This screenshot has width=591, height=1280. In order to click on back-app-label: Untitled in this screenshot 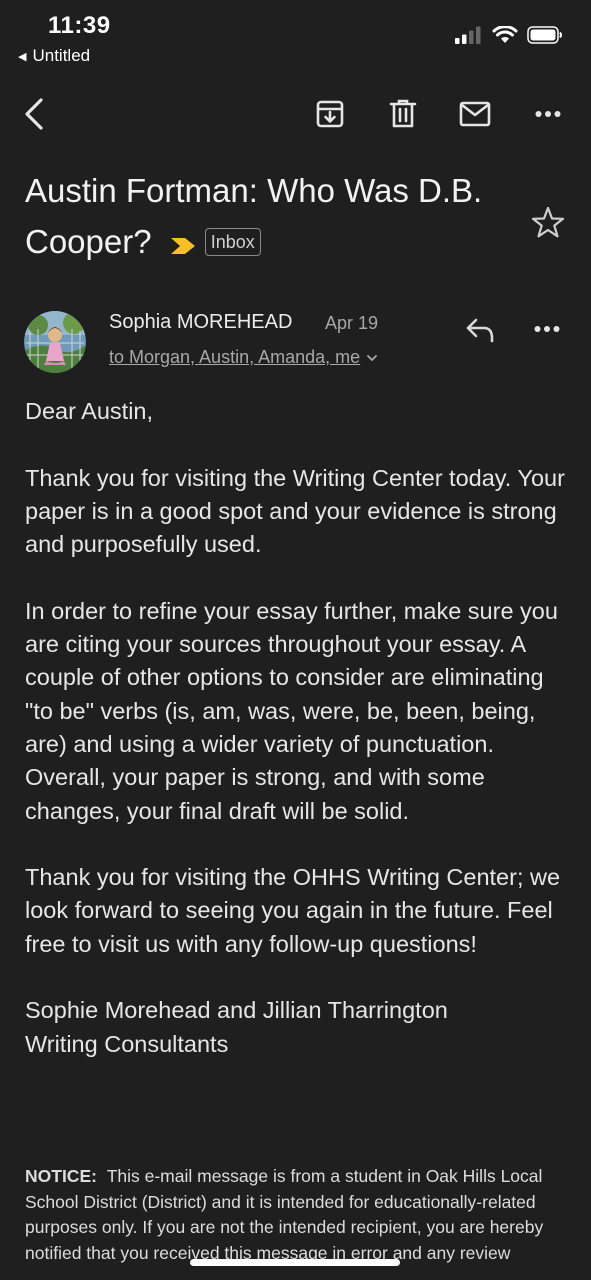, I will do `click(61, 55)`.